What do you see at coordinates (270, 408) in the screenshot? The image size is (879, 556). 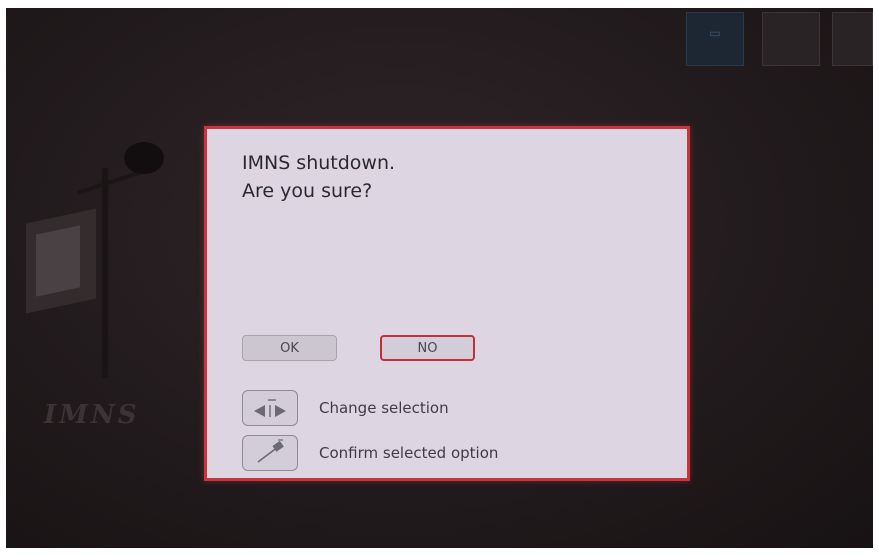 I see `left-right-arrows-icon` at bounding box center [270, 408].